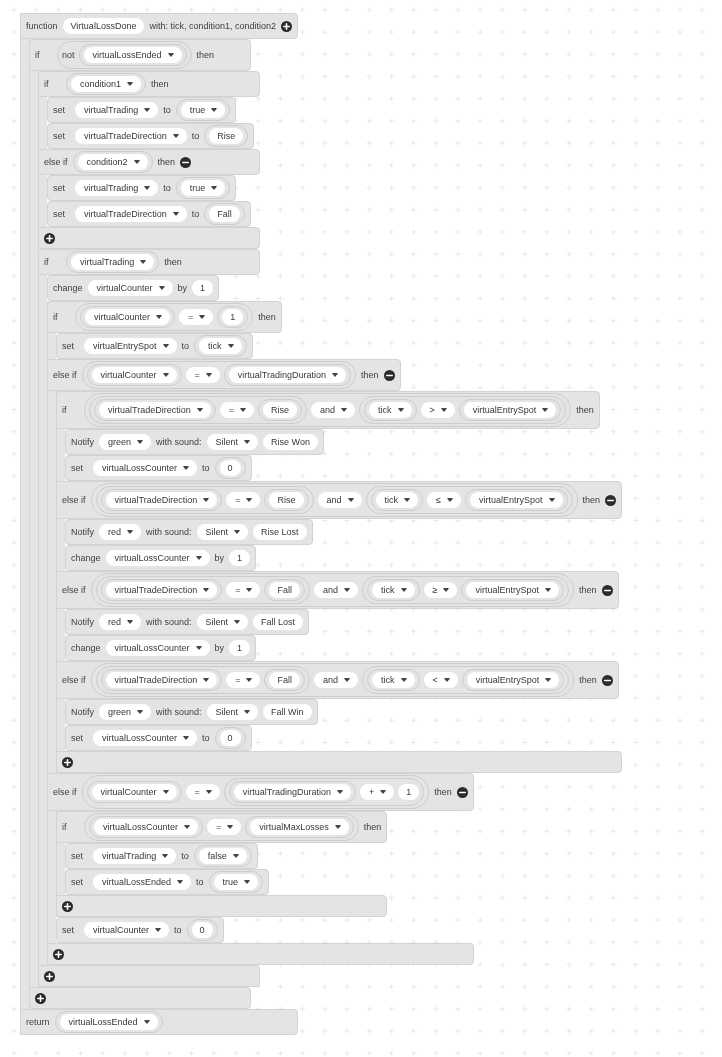 The image size is (722, 1057). What do you see at coordinates (444, 500) in the screenshot?
I see `dropdown: ≤` at bounding box center [444, 500].